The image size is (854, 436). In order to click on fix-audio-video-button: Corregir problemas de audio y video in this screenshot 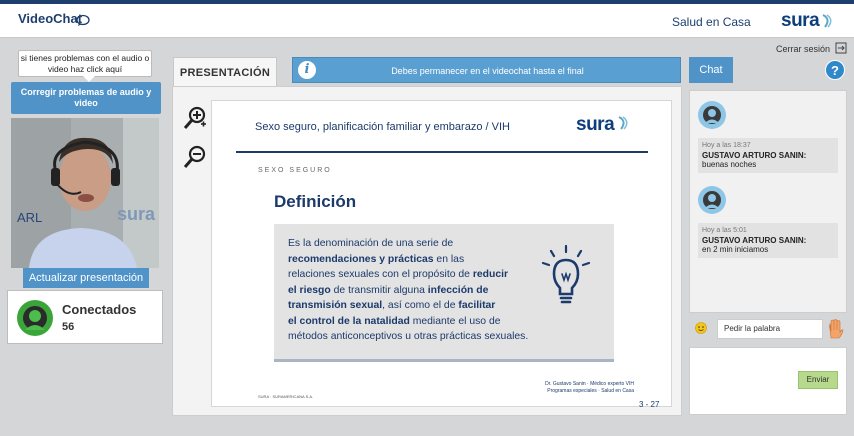, I will do `click(86, 98)`.